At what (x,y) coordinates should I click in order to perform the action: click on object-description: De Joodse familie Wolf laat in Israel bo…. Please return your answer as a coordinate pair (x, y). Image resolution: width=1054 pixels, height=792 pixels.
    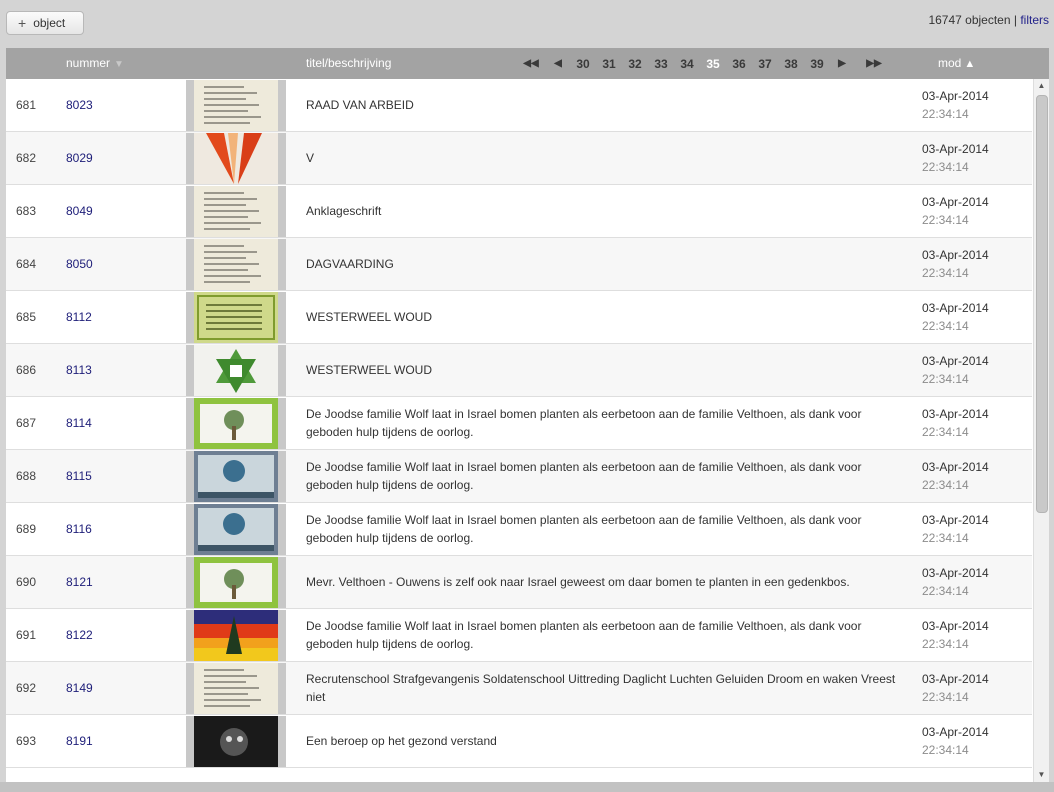
    Looking at the image, I should click on (606, 635).